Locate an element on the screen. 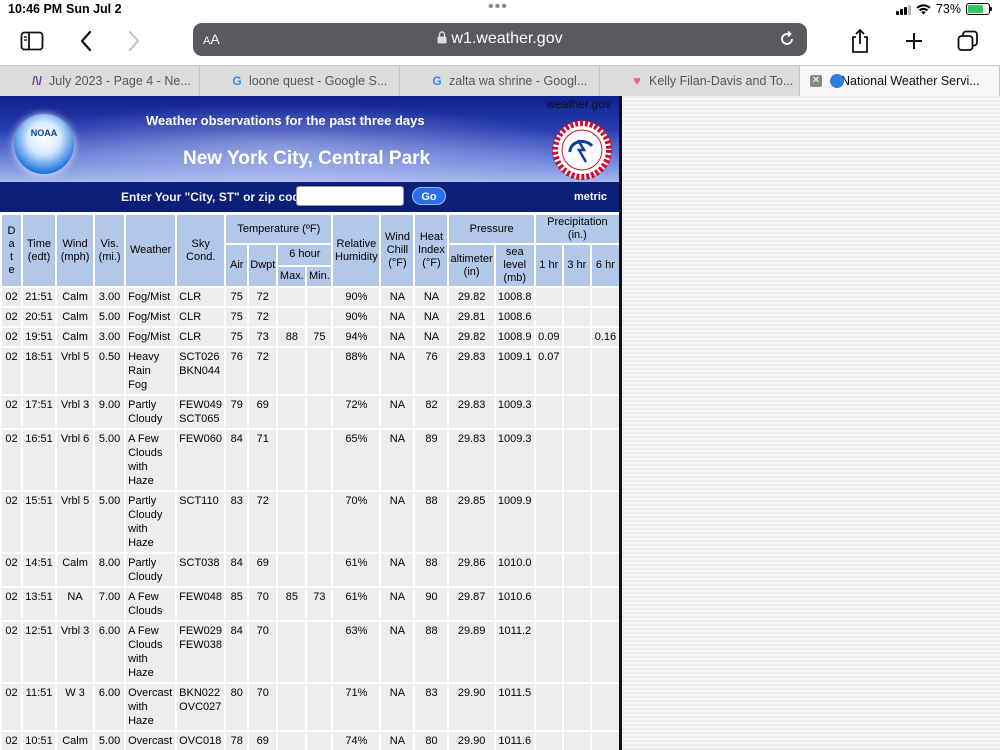  cell-heat-index: 76 is located at coordinates (431, 371).